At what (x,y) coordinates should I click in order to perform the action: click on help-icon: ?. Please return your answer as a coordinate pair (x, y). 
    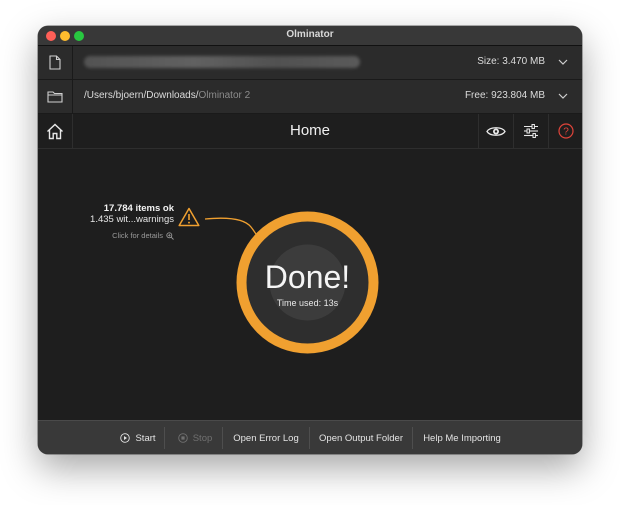
    Looking at the image, I should click on (566, 131).